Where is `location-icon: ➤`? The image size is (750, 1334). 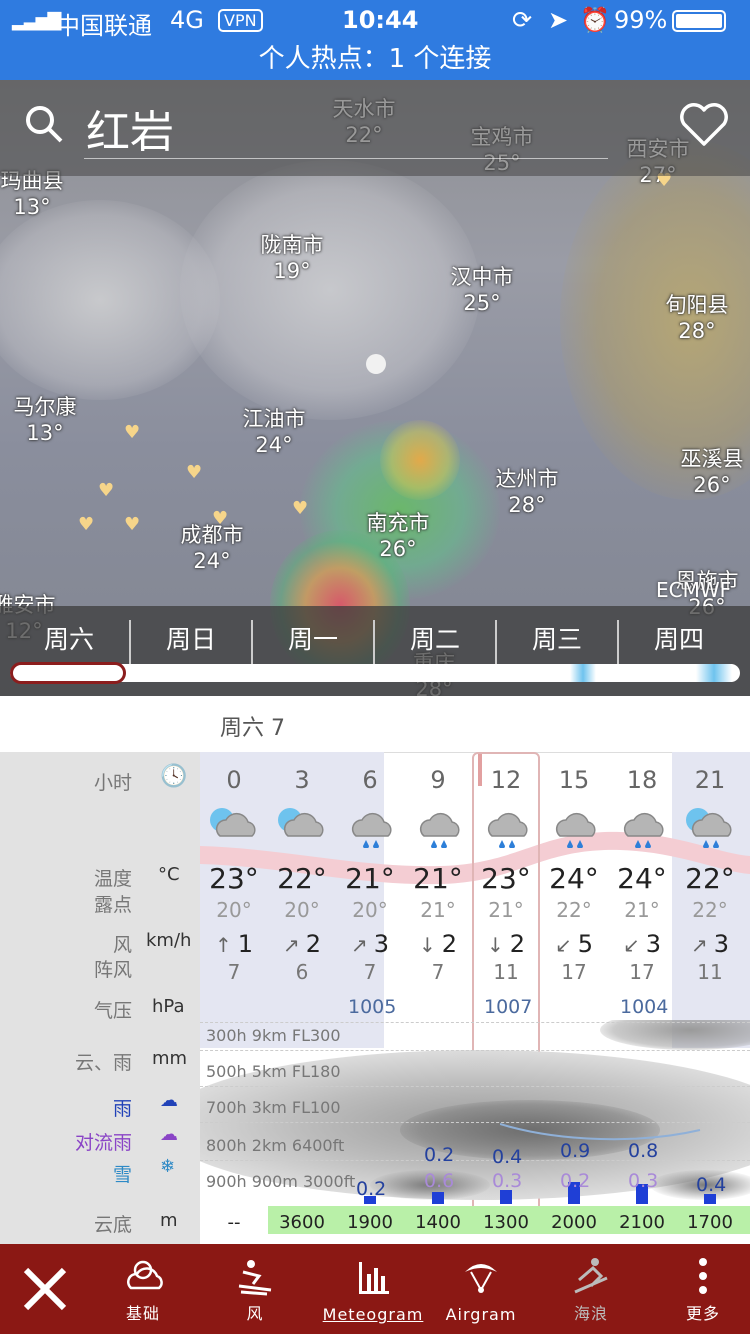
location-icon: ➤ is located at coordinates (558, 20).